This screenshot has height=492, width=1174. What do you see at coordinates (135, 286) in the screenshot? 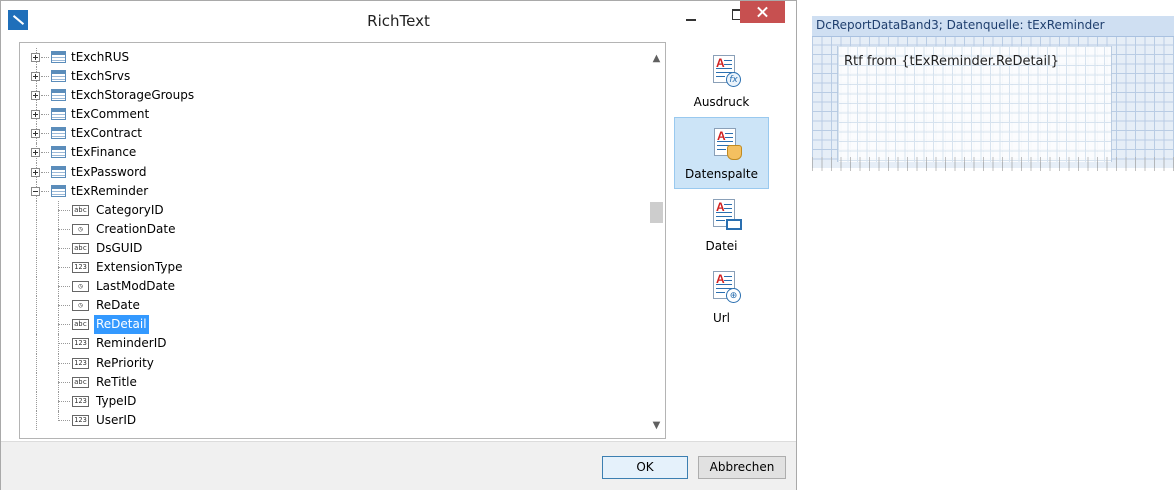
I see `field-label: LastModDate` at bounding box center [135, 286].